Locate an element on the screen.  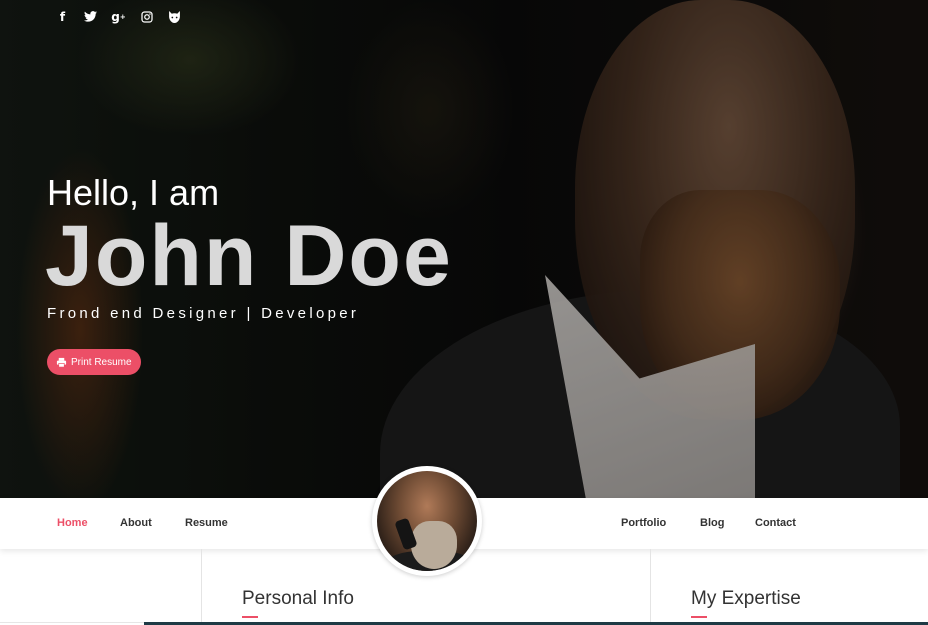
column-divider-left is located at coordinates (201, 587).